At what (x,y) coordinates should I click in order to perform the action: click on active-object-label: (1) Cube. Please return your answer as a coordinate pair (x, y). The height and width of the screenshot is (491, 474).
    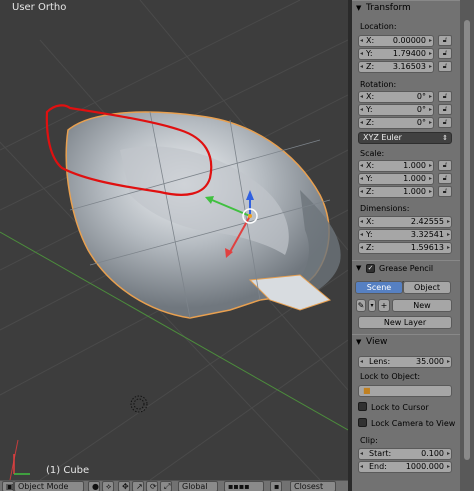
    Looking at the image, I should click on (68, 470).